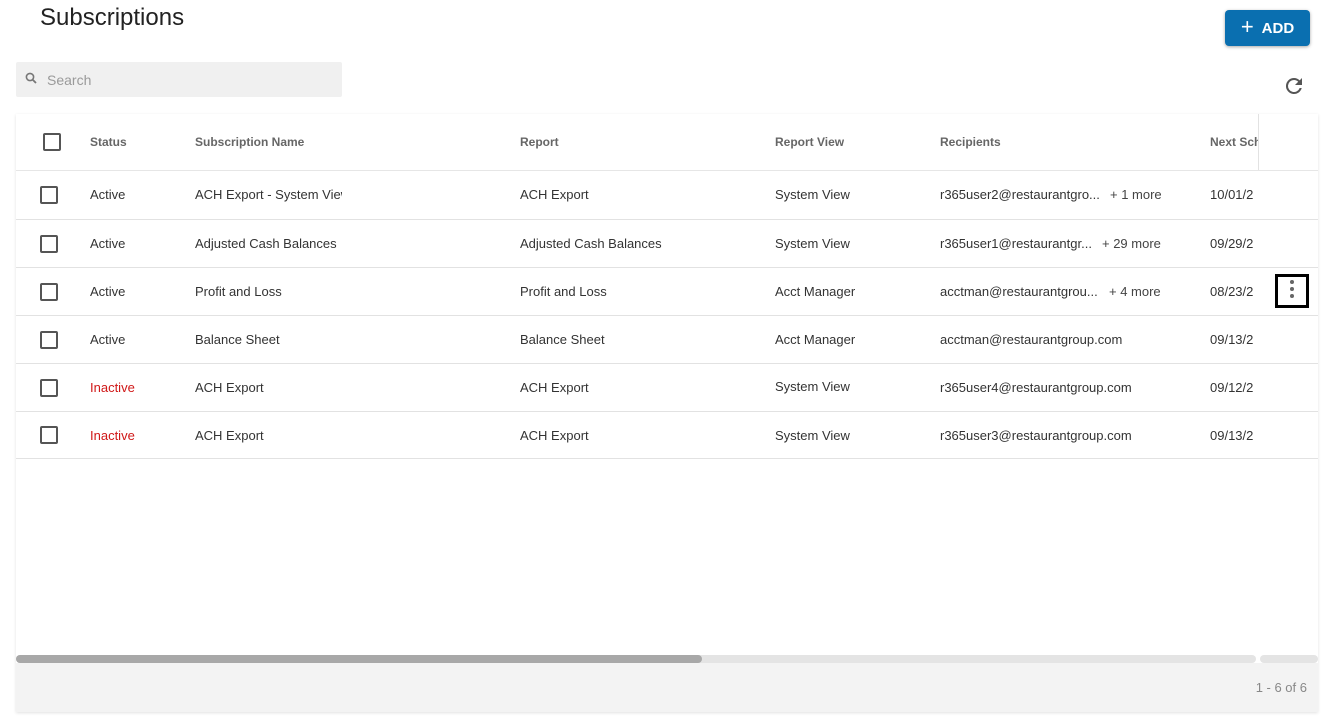 This screenshot has width=1333, height=724. I want to click on pagination-summary: 1 - 6 of 6, so click(1281, 687).